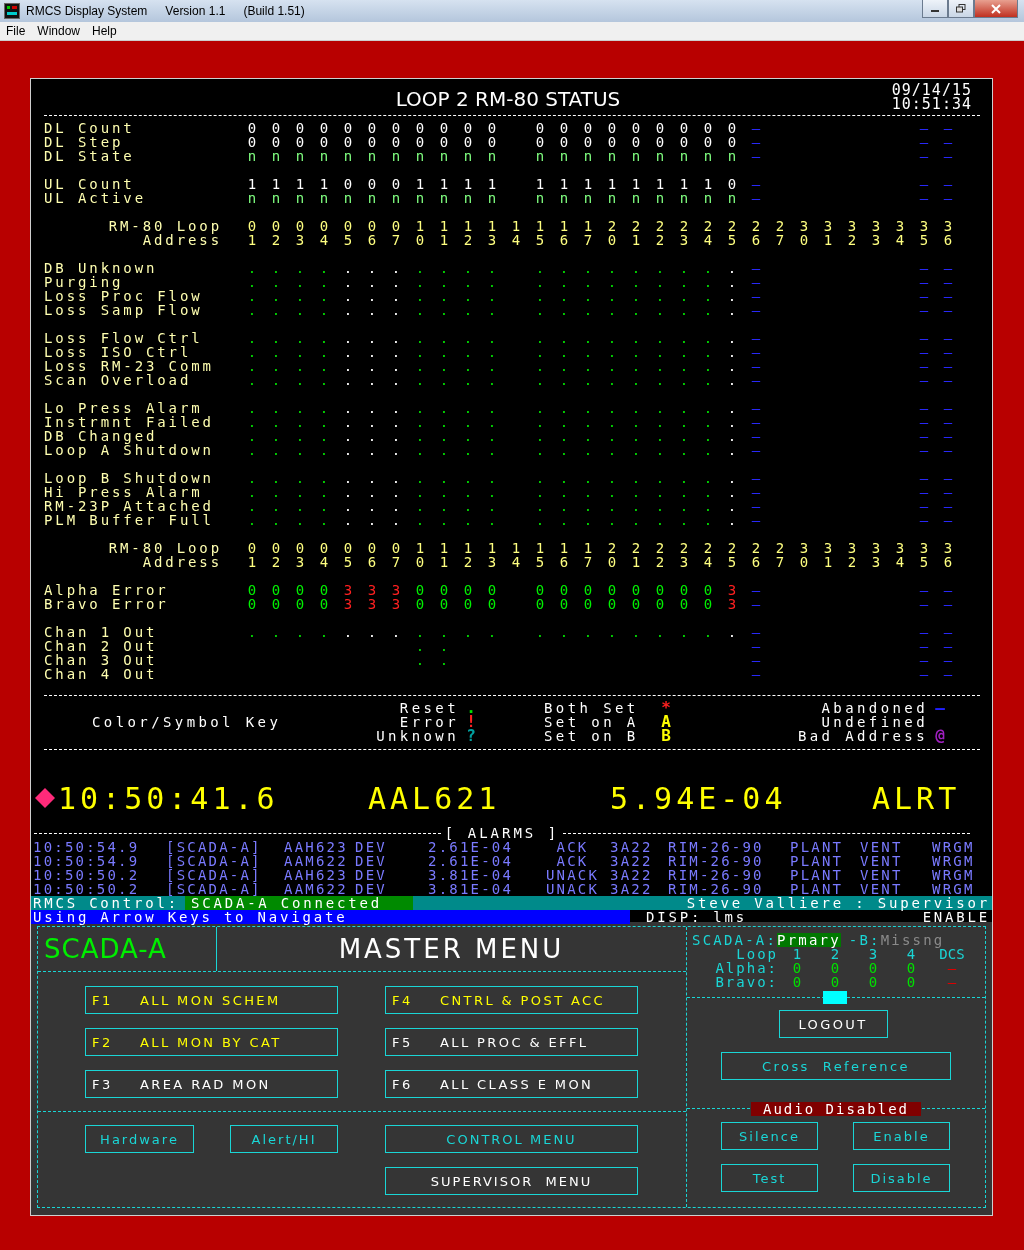 The height and width of the screenshot is (1250, 1024). What do you see at coordinates (59, 31) in the screenshot?
I see `menu-item: Window` at bounding box center [59, 31].